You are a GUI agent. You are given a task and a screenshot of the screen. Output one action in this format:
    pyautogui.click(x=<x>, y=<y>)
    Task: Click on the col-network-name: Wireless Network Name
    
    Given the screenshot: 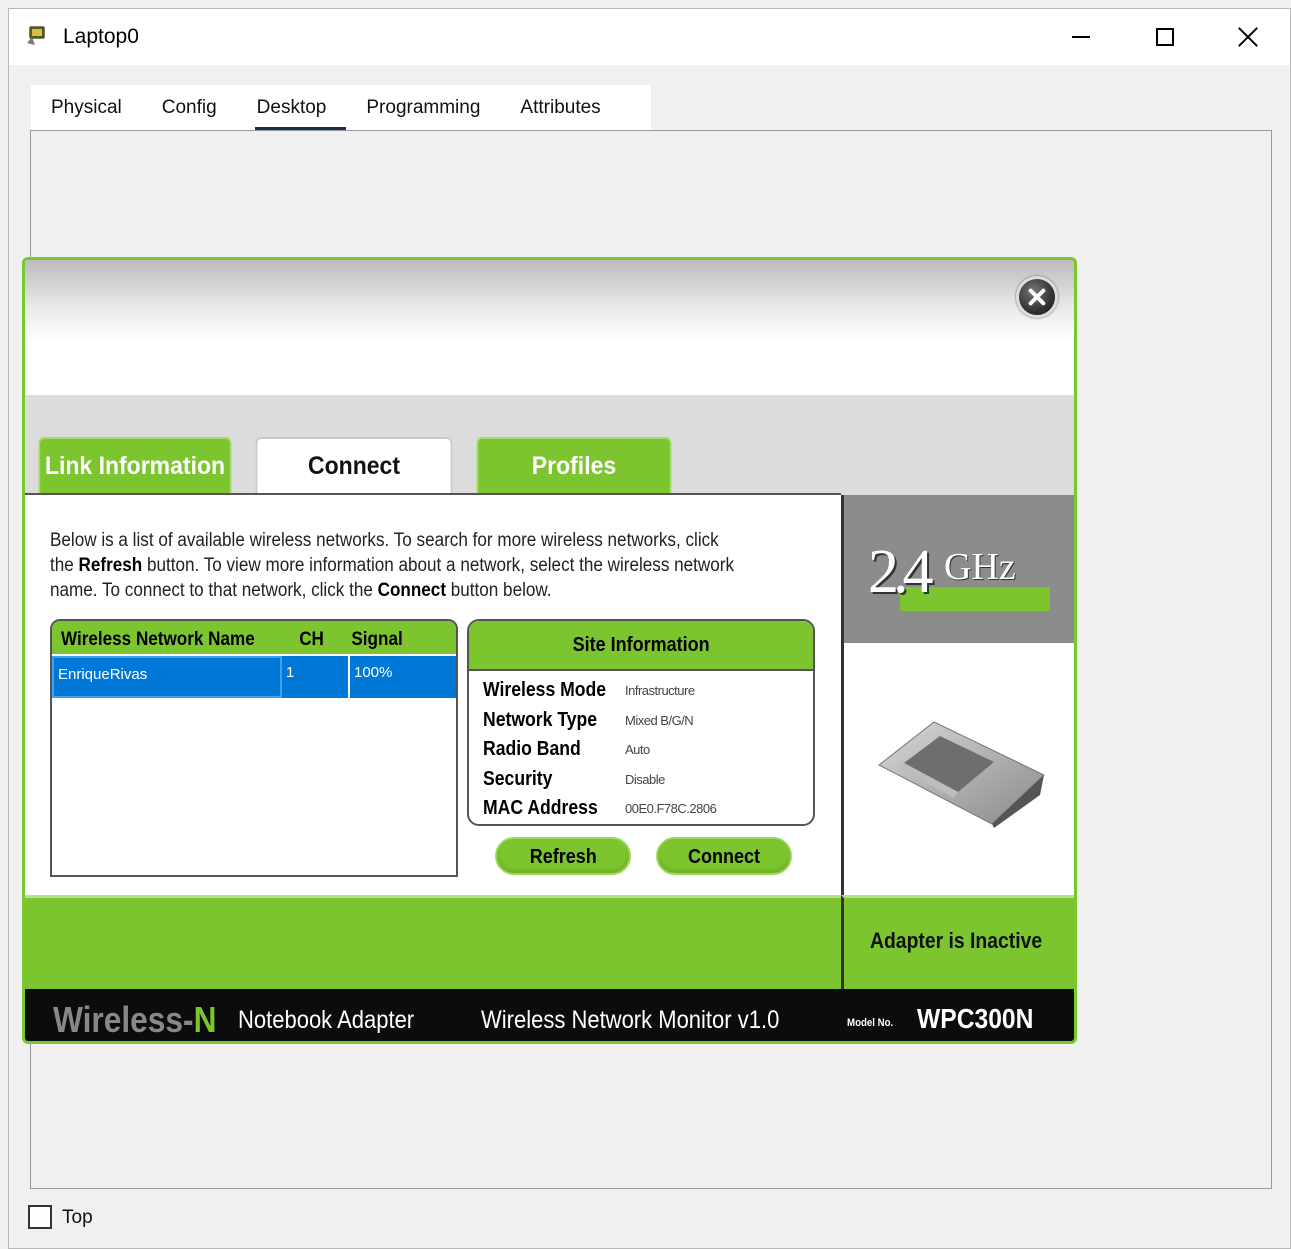 What is the action you would take?
    pyautogui.click(x=158, y=639)
    